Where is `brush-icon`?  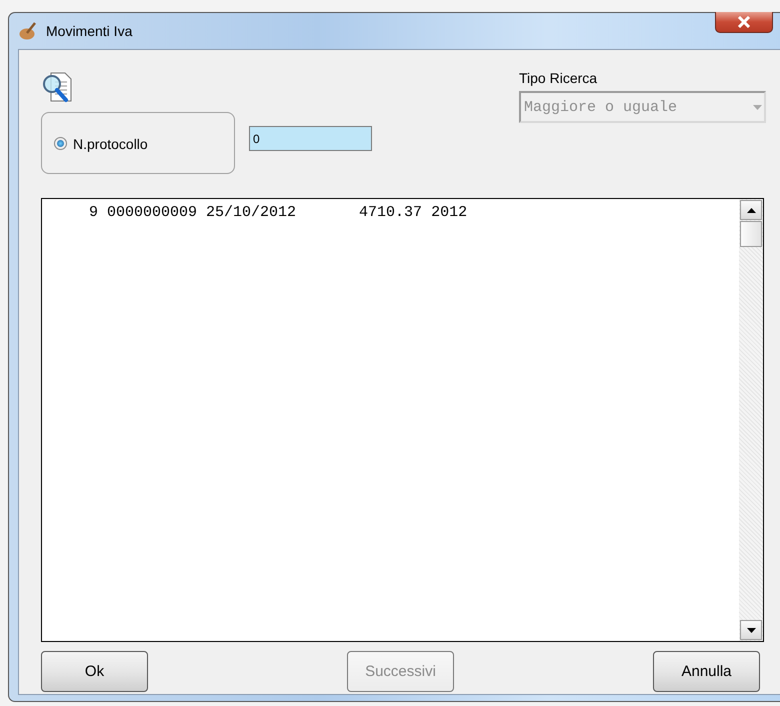 brush-icon is located at coordinates (28, 31).